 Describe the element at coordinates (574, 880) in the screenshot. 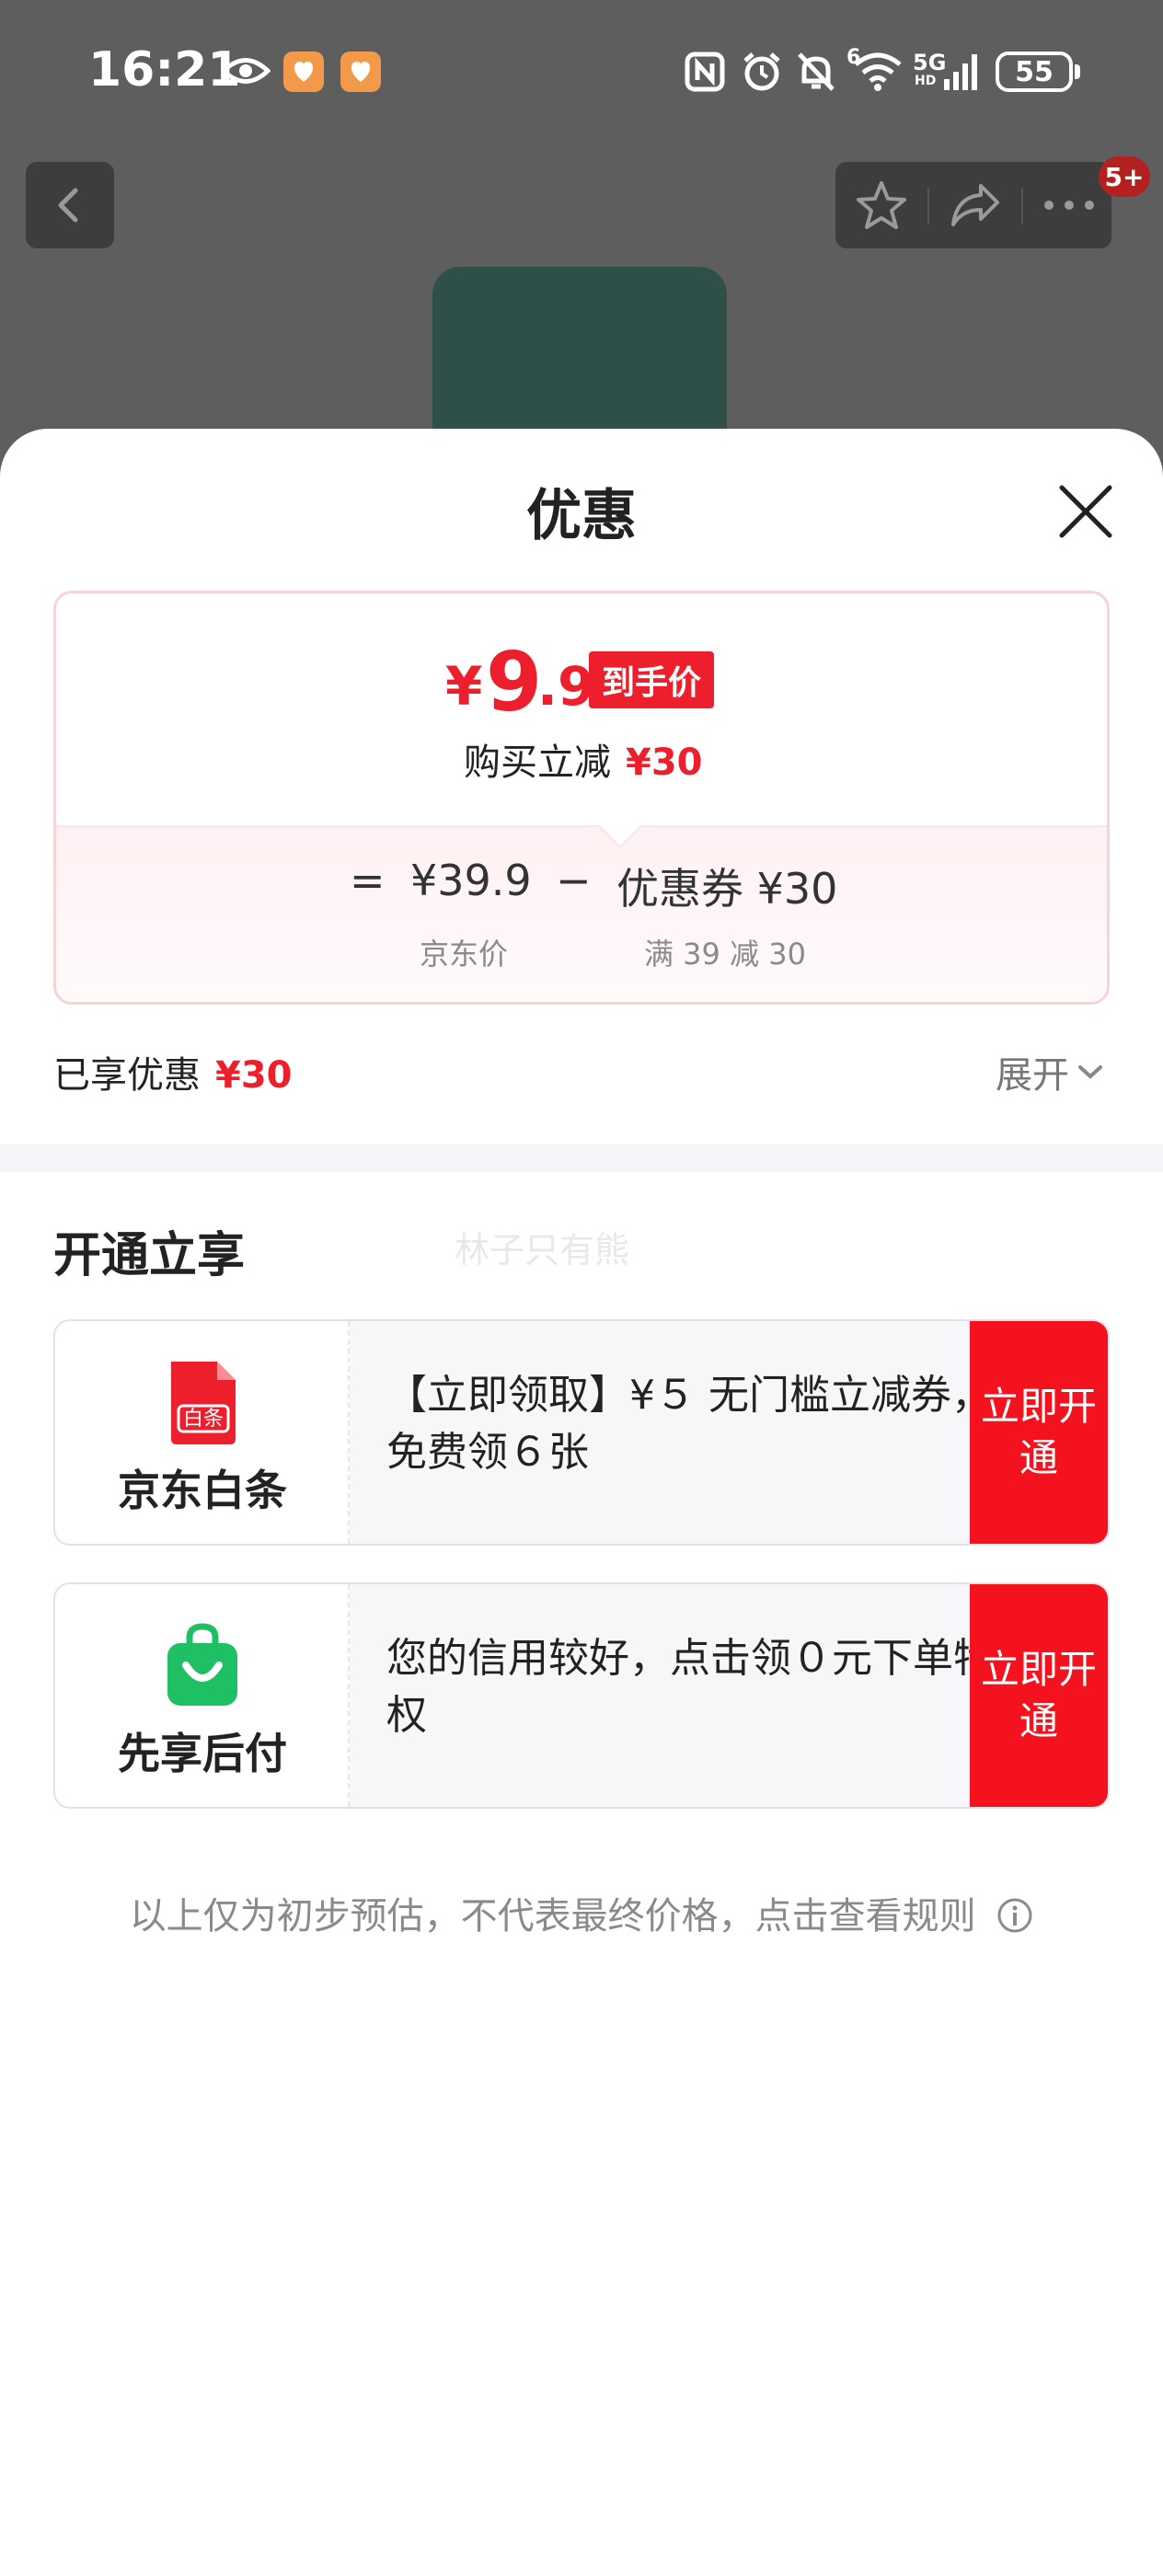

I see `formula-minus: −` at that location.